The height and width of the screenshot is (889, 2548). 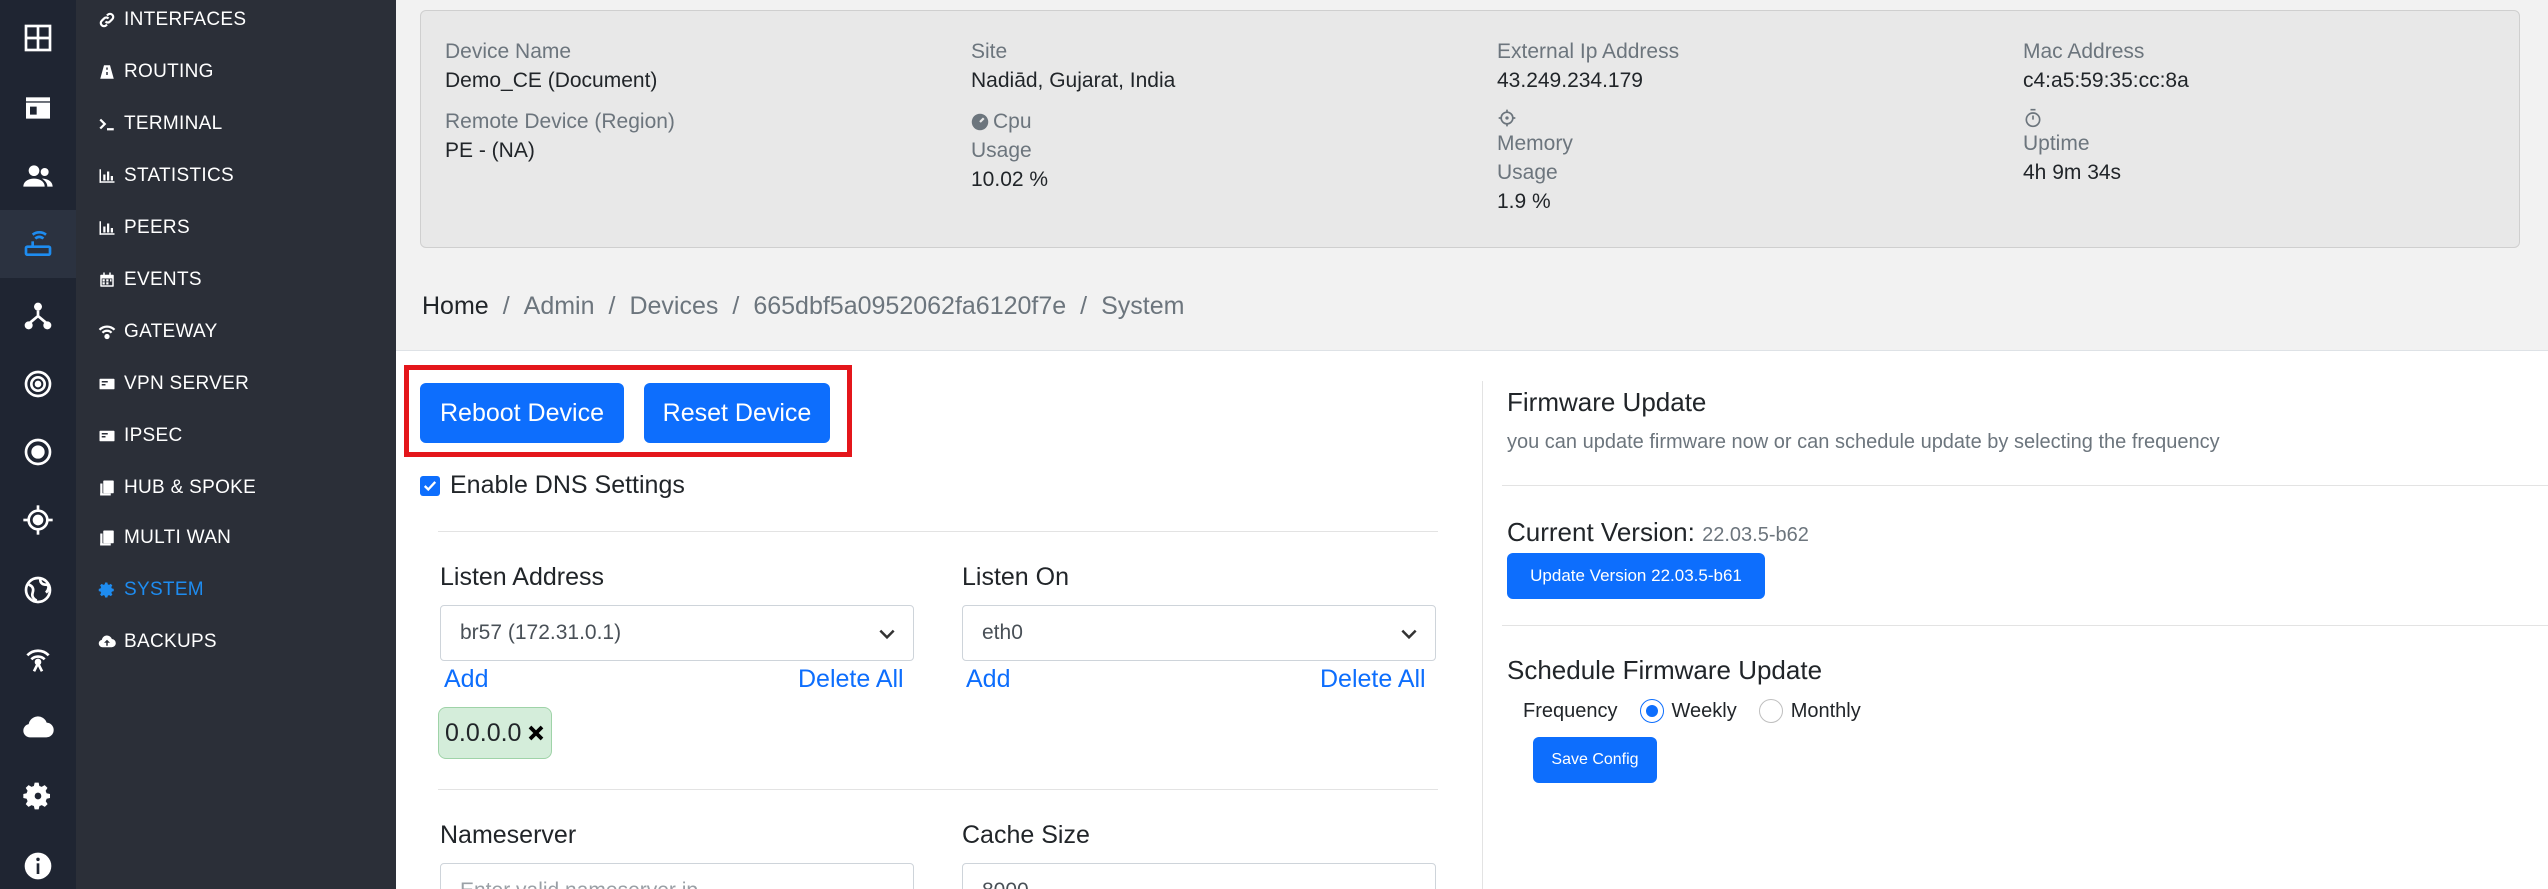 I want to click on remote-device-value: PE - (NA), so click(x=490, y=150).